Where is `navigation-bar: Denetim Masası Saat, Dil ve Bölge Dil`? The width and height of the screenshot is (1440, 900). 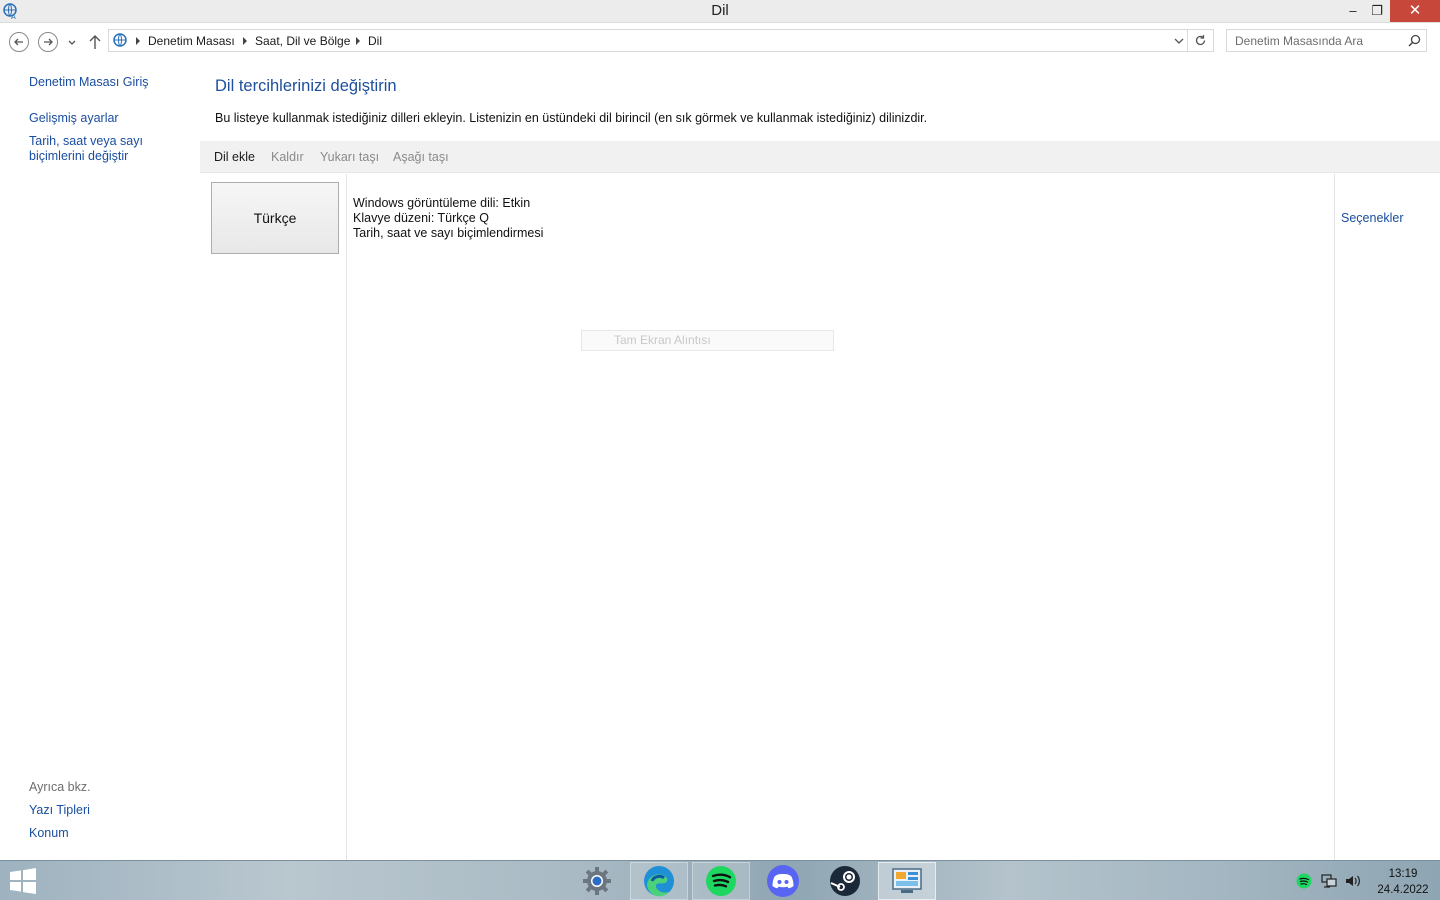 navigation-bar: Denetim Masası Saat, Dil ve Bölge Dil is located at coordinates (720, 41).